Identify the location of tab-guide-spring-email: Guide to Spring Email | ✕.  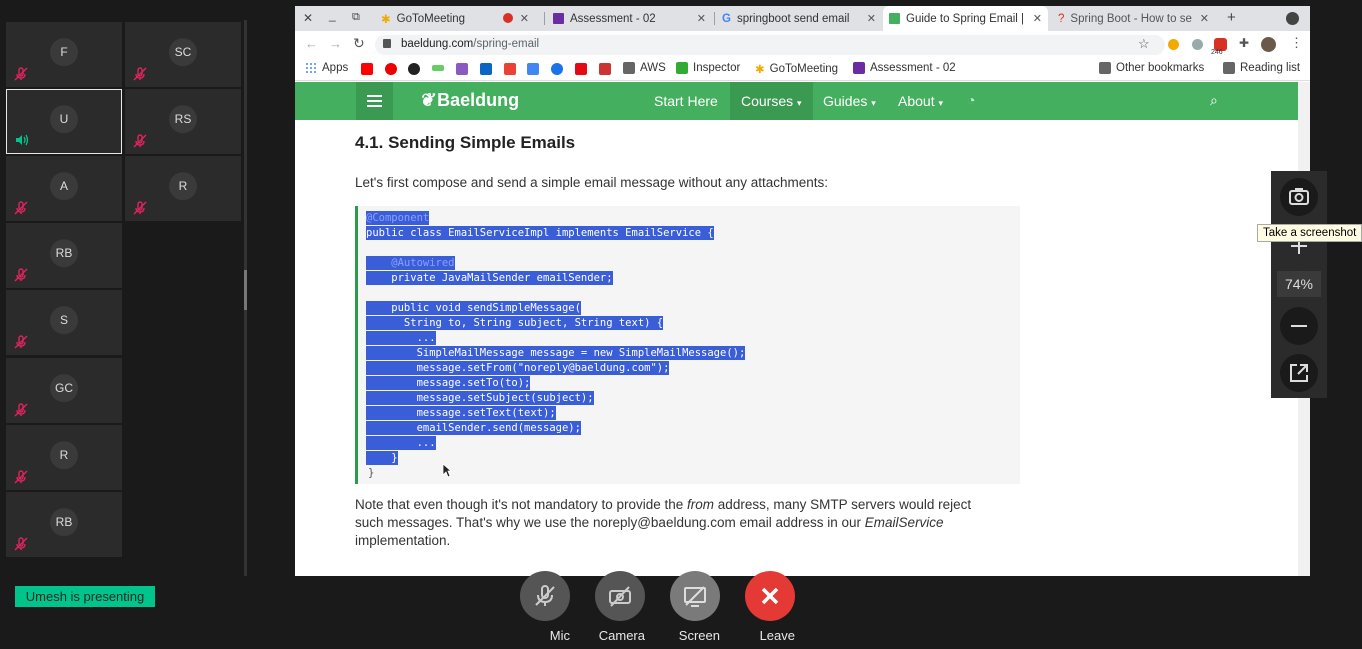
(965, 18).